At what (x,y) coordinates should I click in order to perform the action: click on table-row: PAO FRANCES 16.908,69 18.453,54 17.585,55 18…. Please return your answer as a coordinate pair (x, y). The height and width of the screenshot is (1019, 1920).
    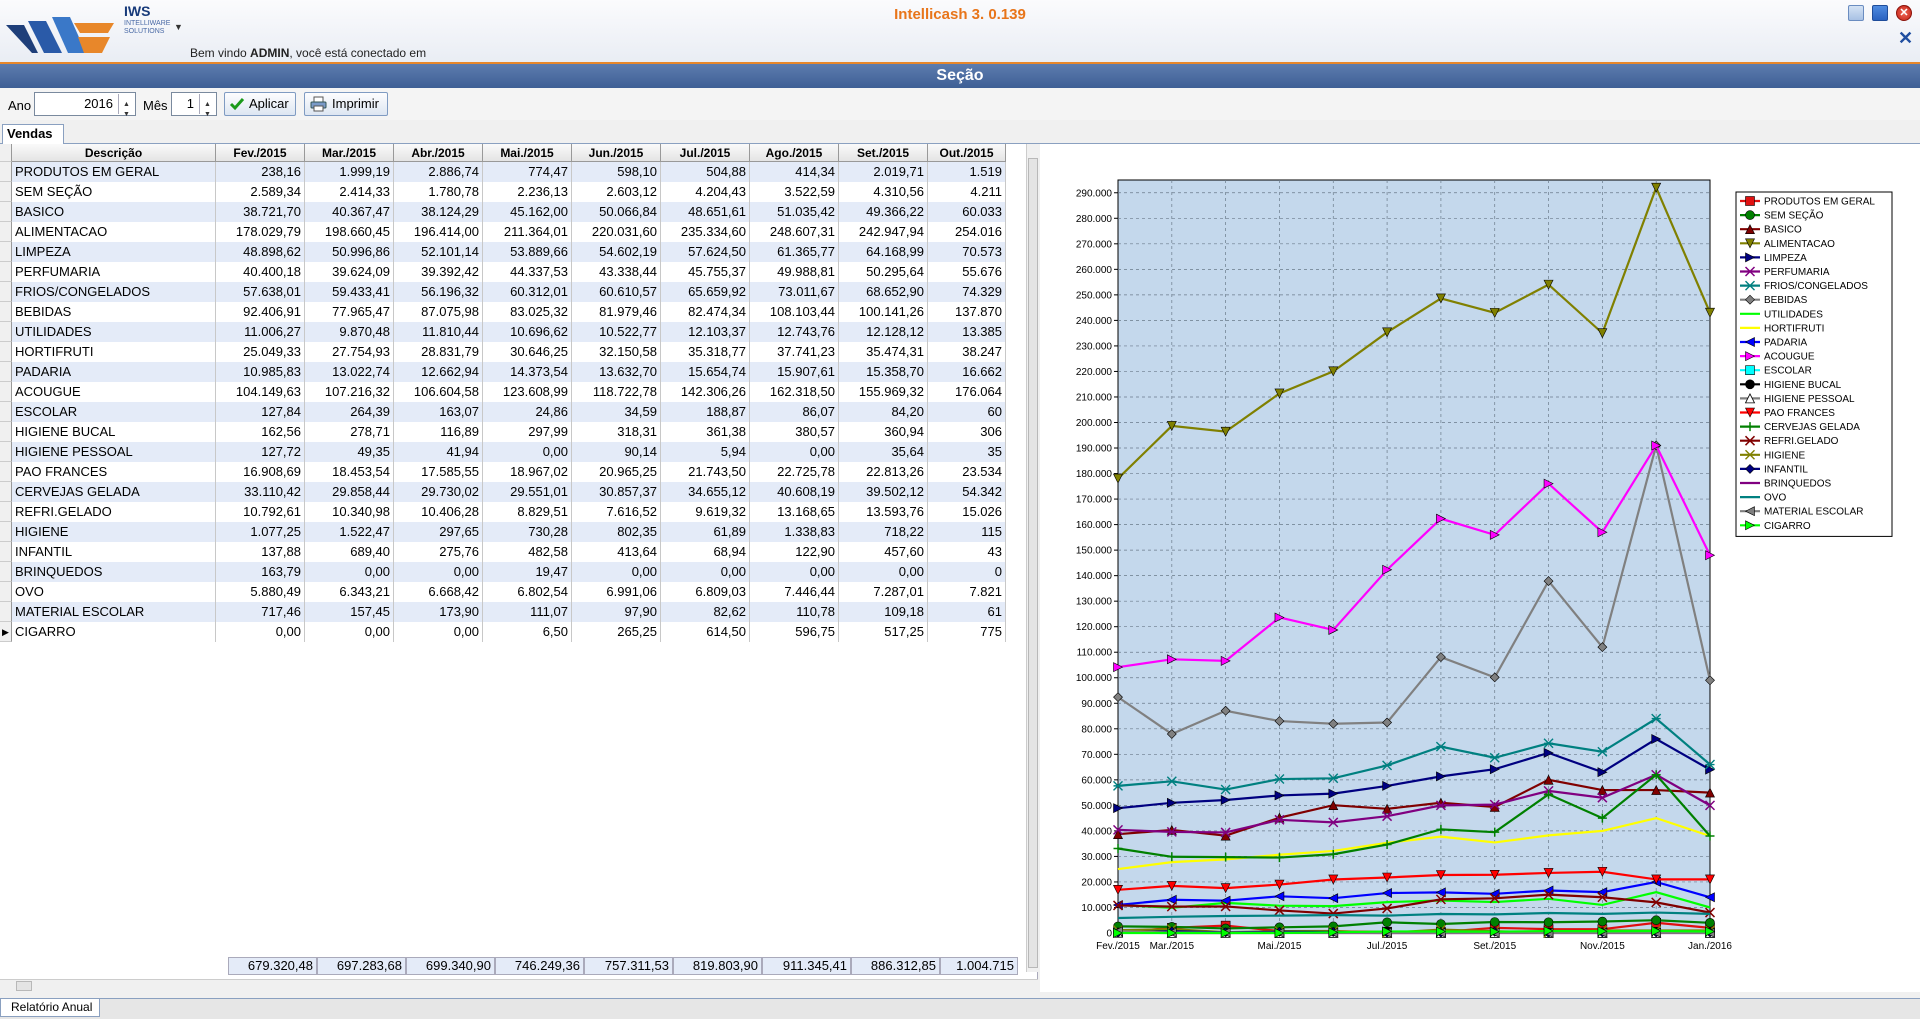
    Looking at the image, I should click on (503, 472).